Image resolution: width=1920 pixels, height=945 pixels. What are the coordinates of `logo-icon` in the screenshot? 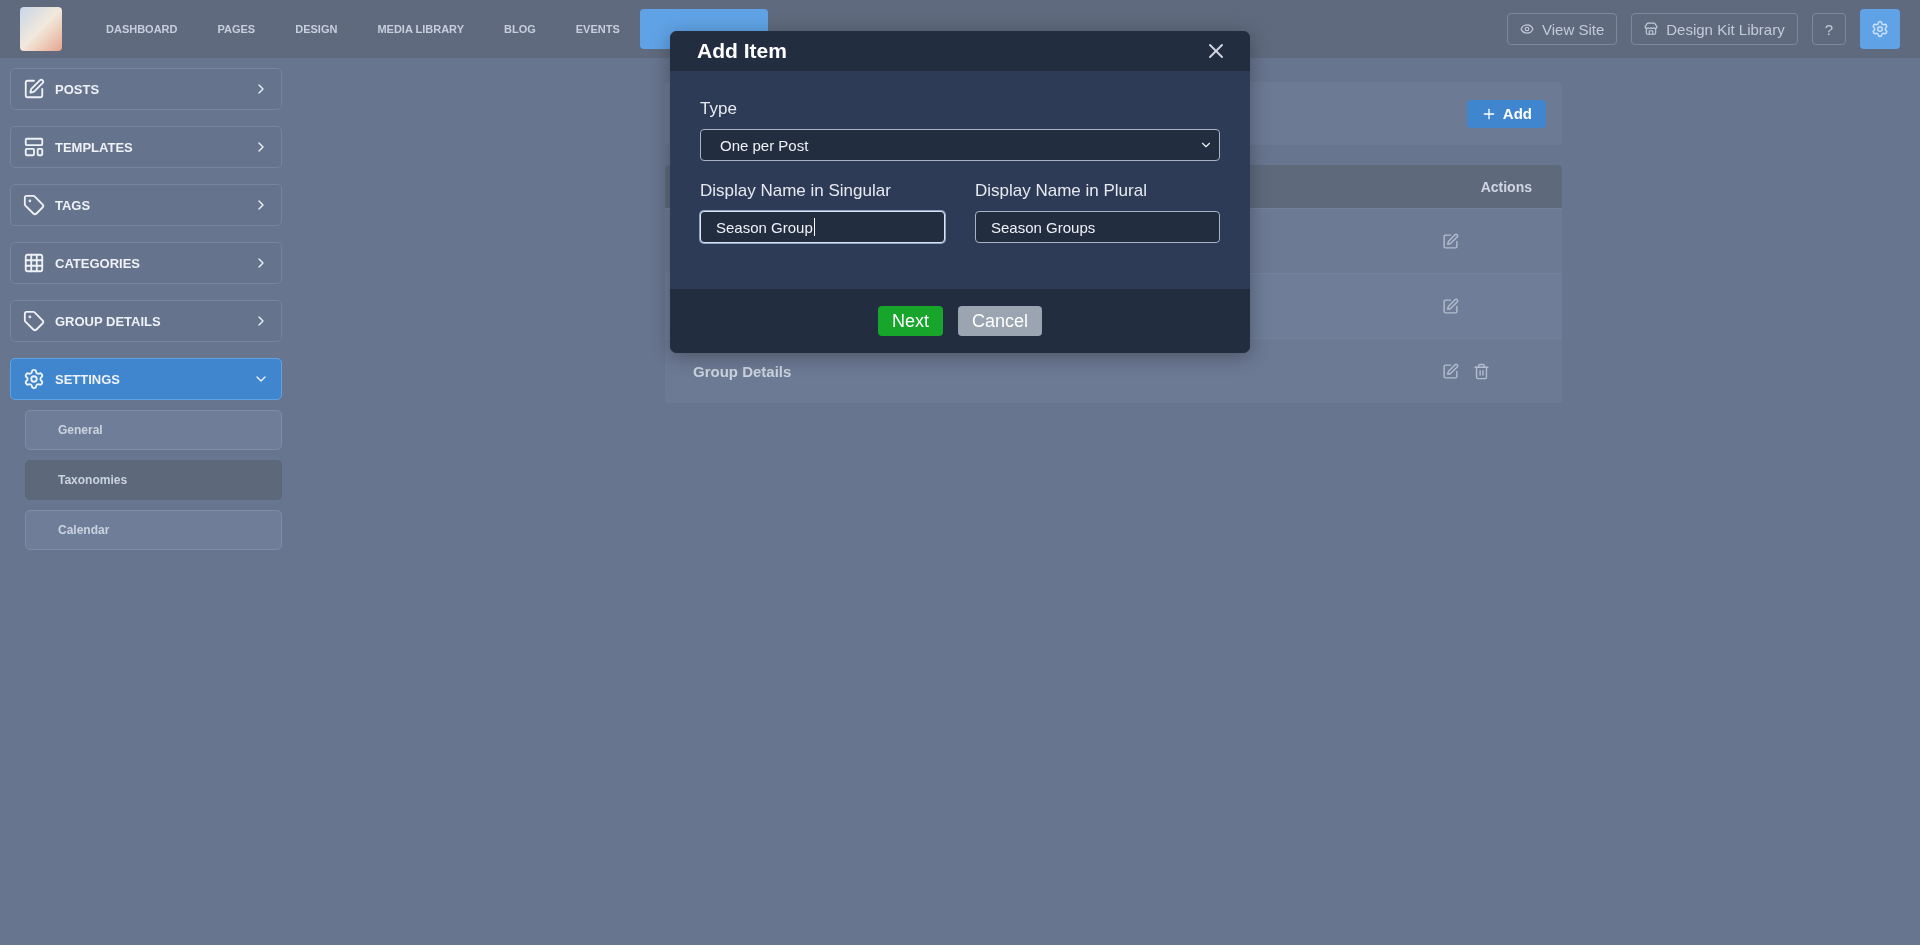 It's located at (41, 29).